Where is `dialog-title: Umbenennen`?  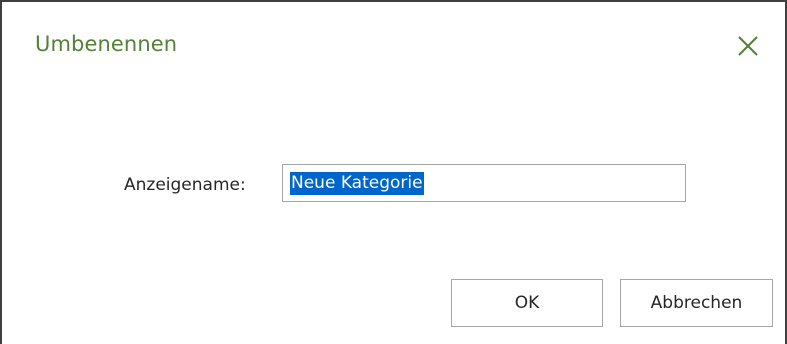
dialog-title: Umbenennen is located at coordinates (106, 44).